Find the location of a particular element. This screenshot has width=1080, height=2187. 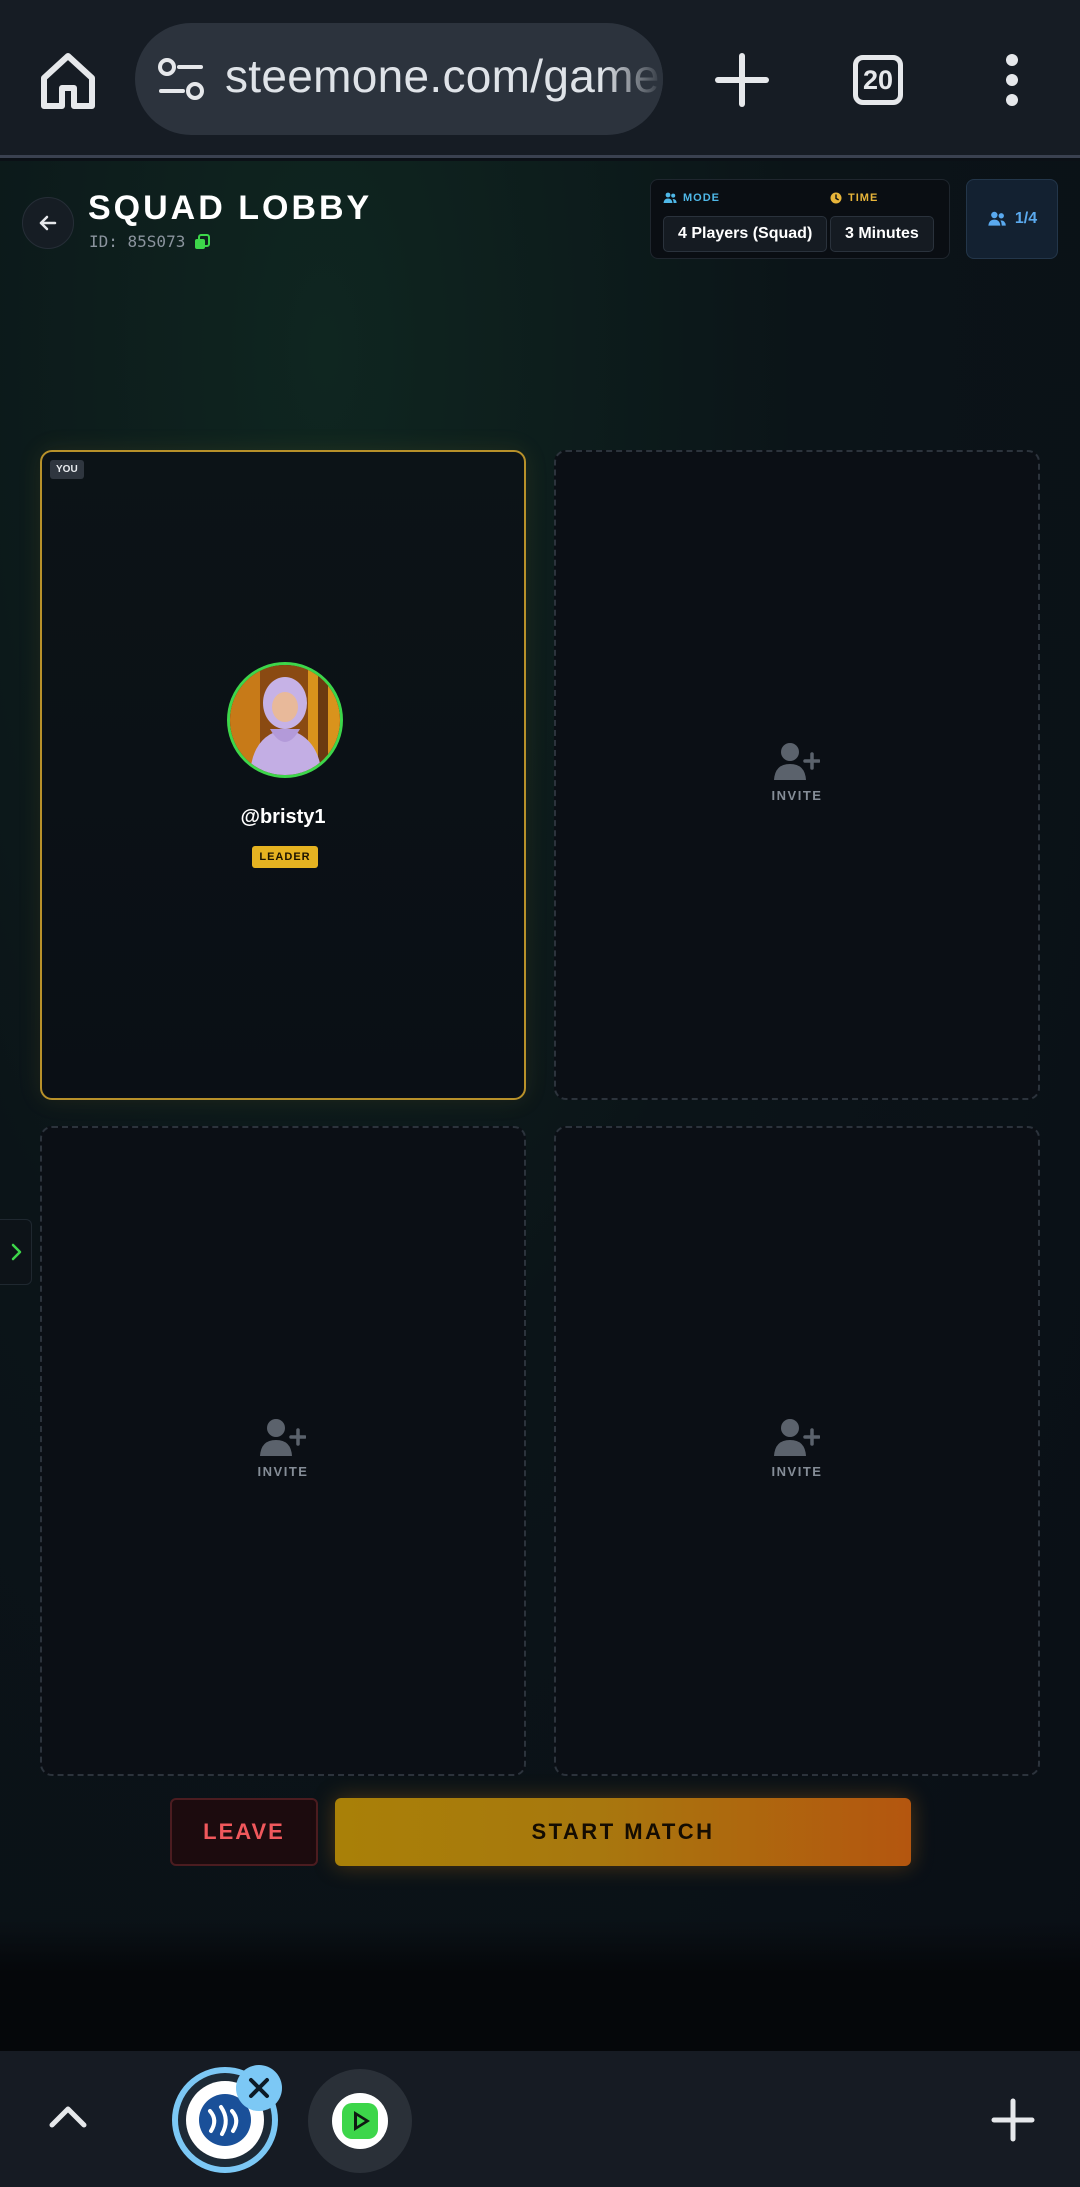

game-app-icon is located at coordinates (360, 2121).